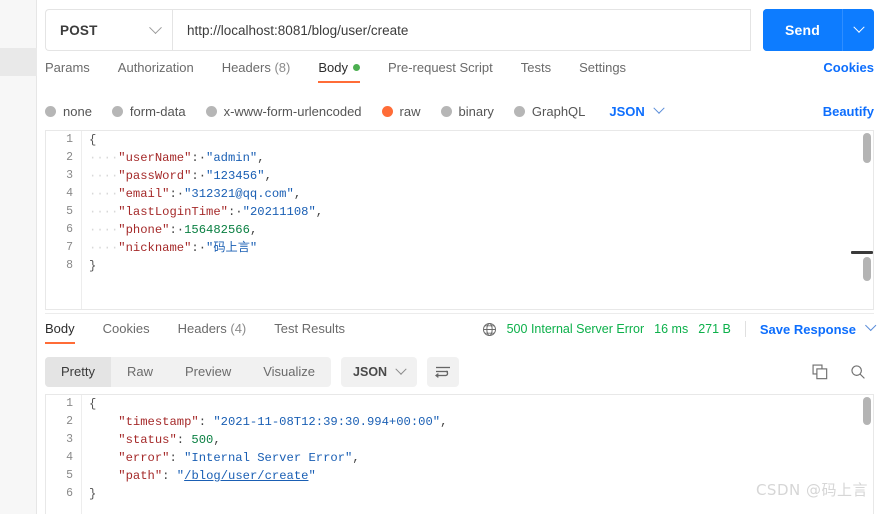 This screenshot has height=514, width=882. What do you see at coordinates (292, 111) in the screenshot?
I see `body-type-label: x-www-form-urlencoded` at bounding box center [292, 111].